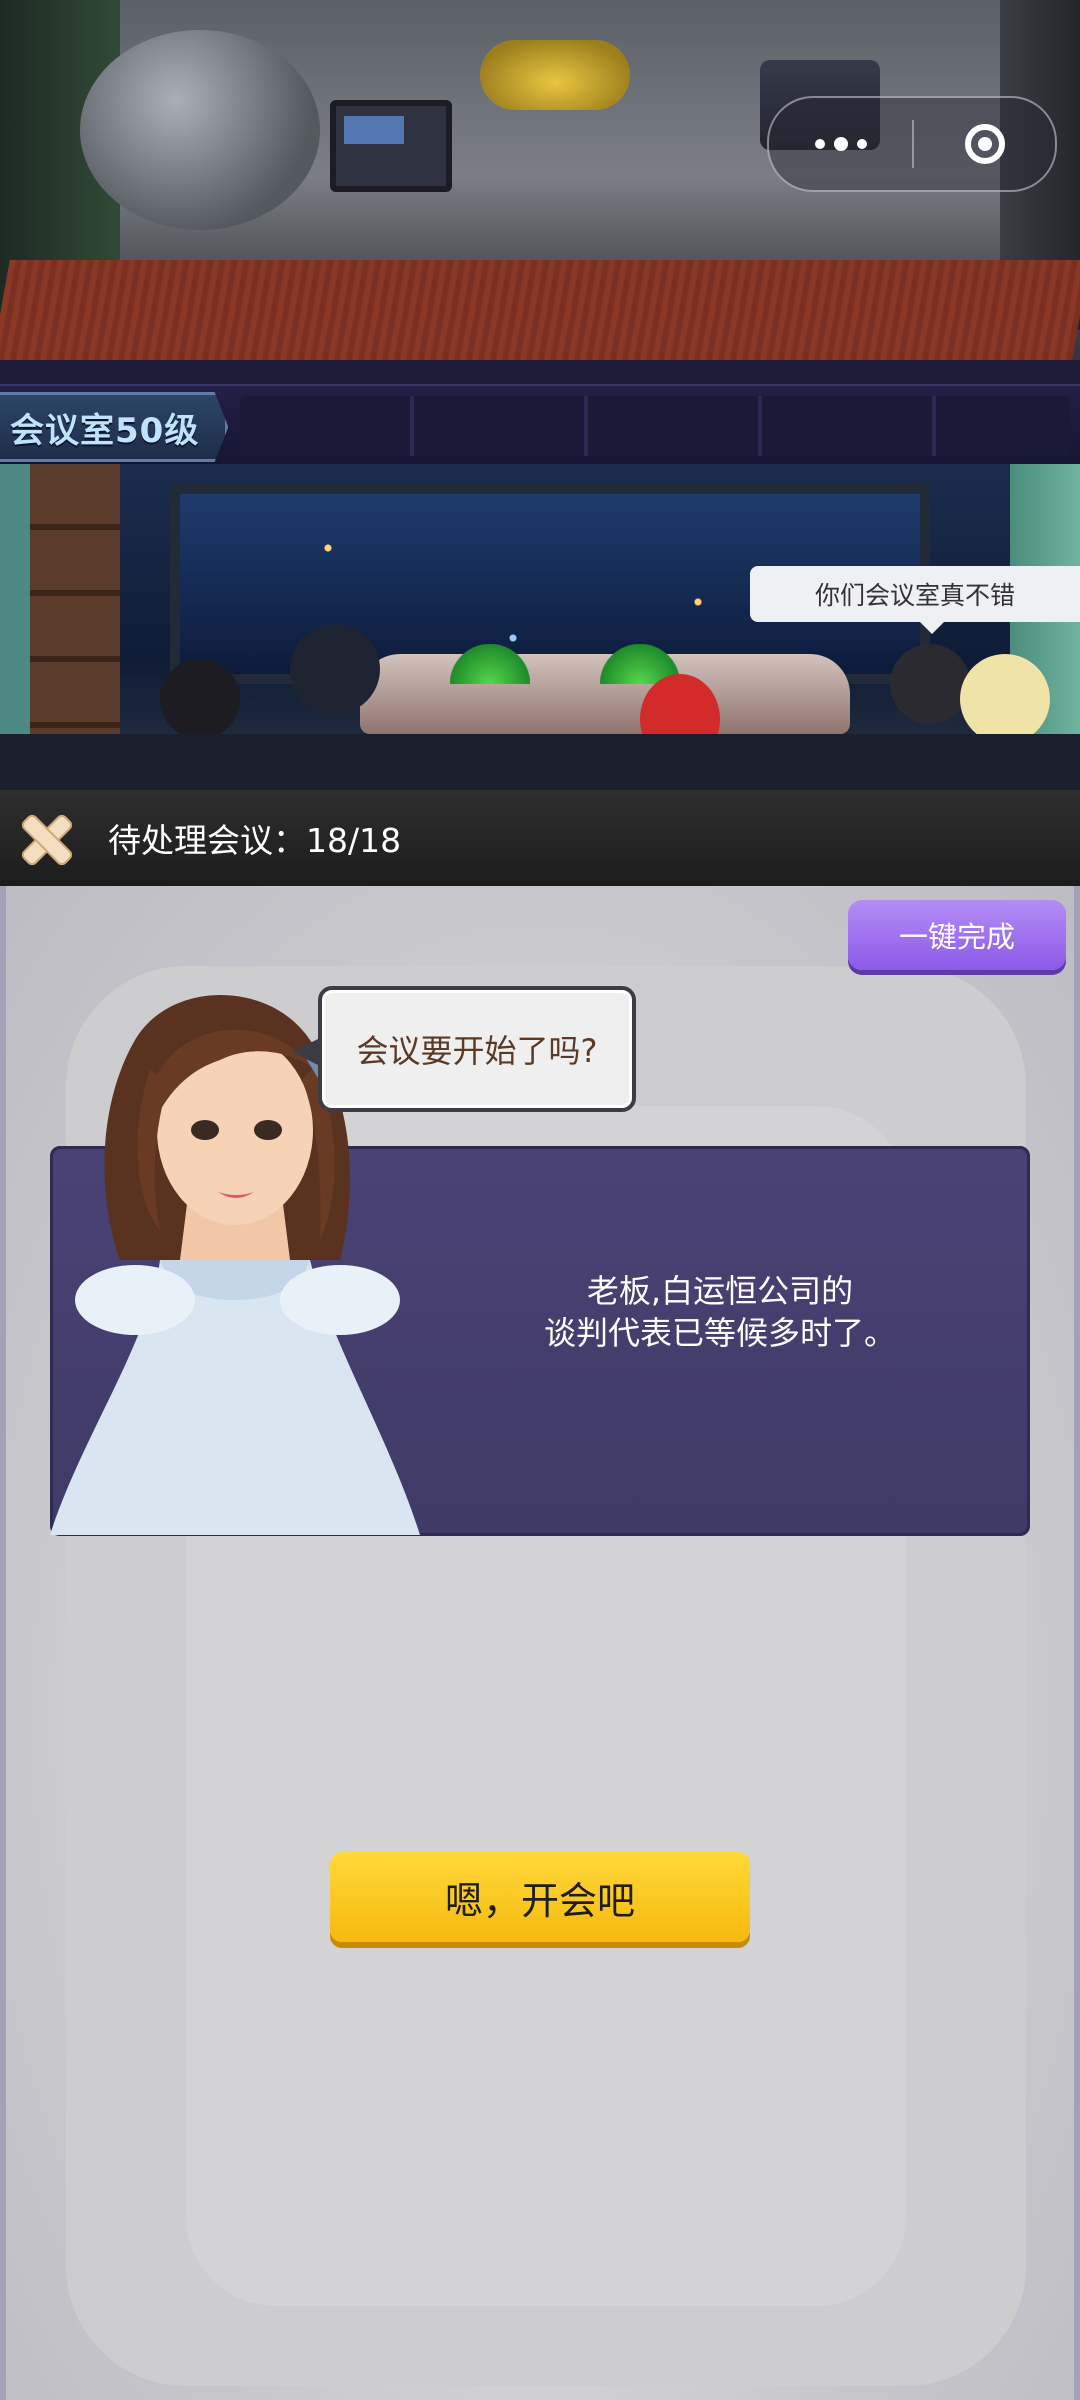 The image size is (1080, 2400). Describe the element at coordinates (255, 840) in the screenshot. I see `pending-meetings-title: 待处理会议：18/18` at that location.